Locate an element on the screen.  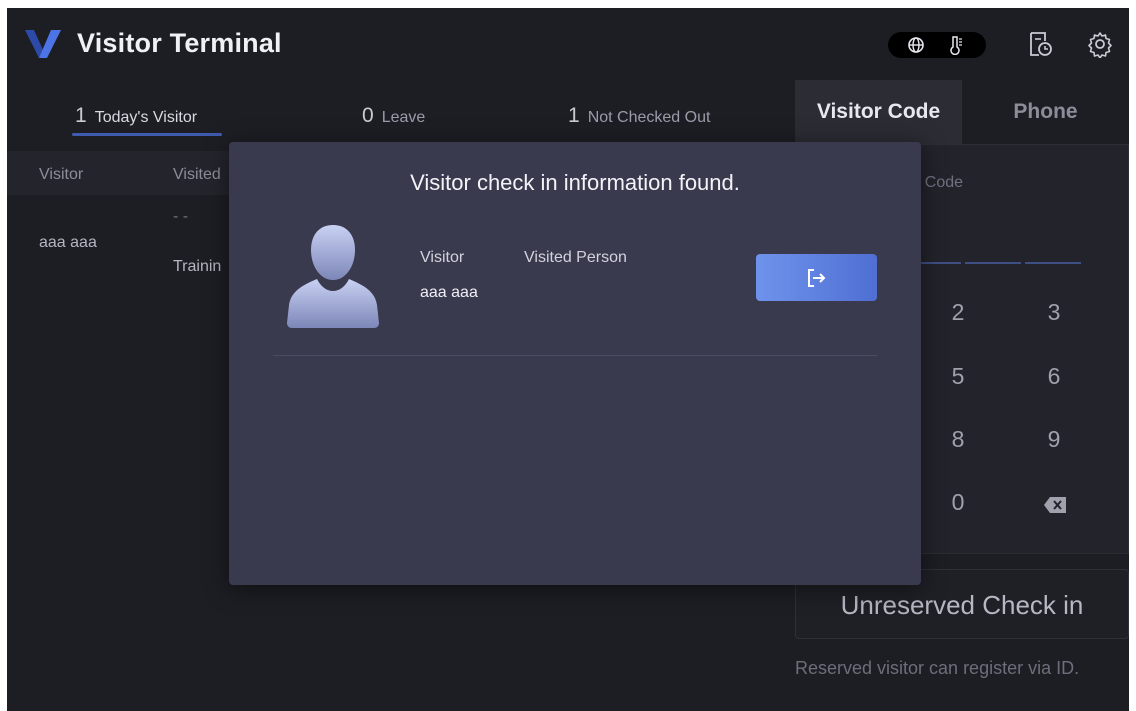
backspace-icon is located at coordinates (1055, 505).